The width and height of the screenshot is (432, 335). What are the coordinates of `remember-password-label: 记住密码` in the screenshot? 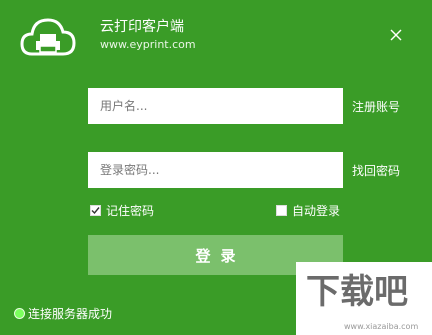 It's located at (130, 211).